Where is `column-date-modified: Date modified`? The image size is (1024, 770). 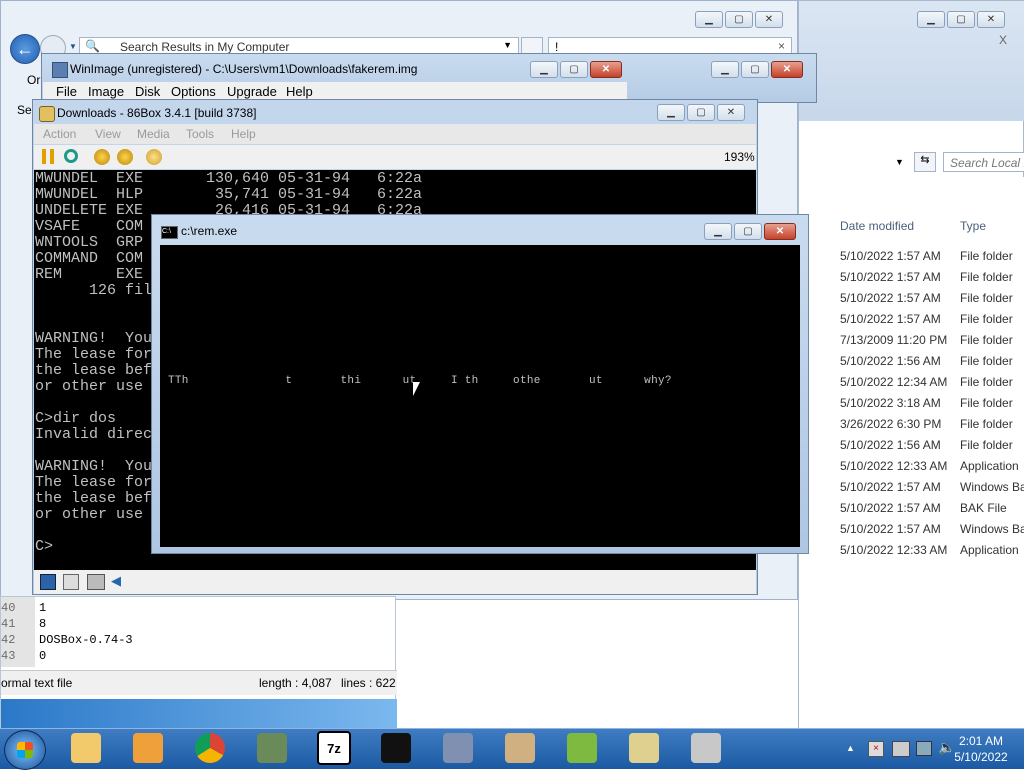
column-date-modified: Date modified is located at coordinates (877, 226).